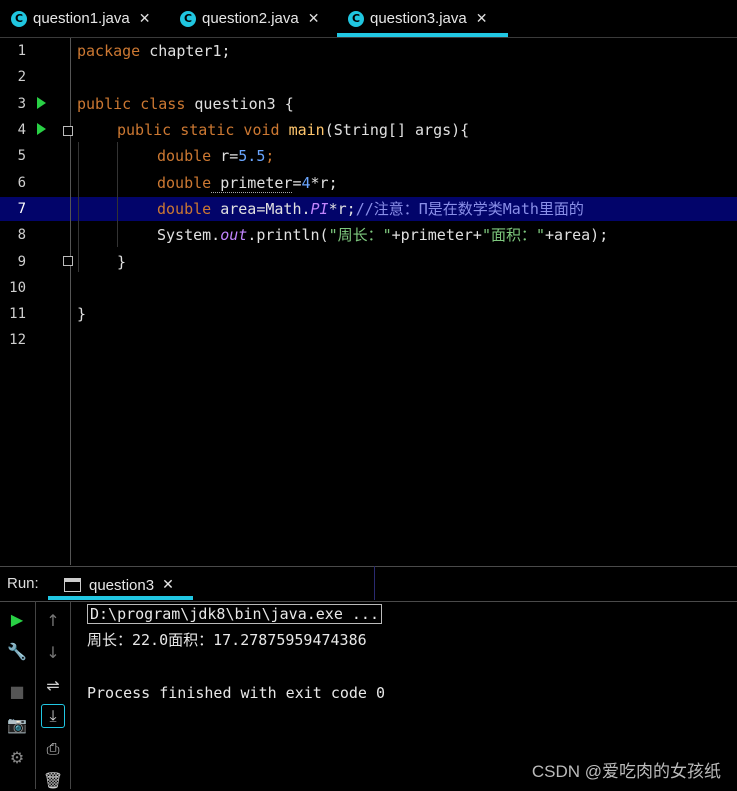 The height and width of the screenshot is (791, 737). I want to click on run-toolbar-secondary: ↑ ↓ ⇌ ⤓ ⎙ 🗑, so click(53, 696).